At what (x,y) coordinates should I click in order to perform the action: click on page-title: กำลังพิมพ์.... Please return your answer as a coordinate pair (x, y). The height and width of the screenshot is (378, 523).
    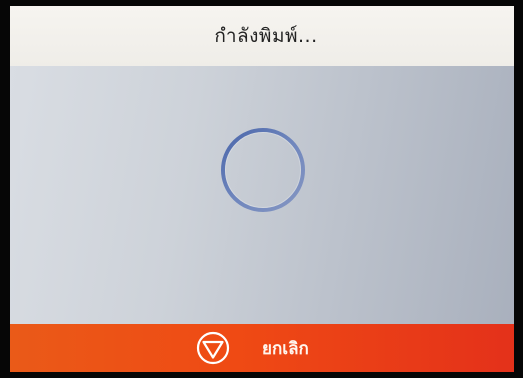
    Looking at the image, I should click on (266, 36).